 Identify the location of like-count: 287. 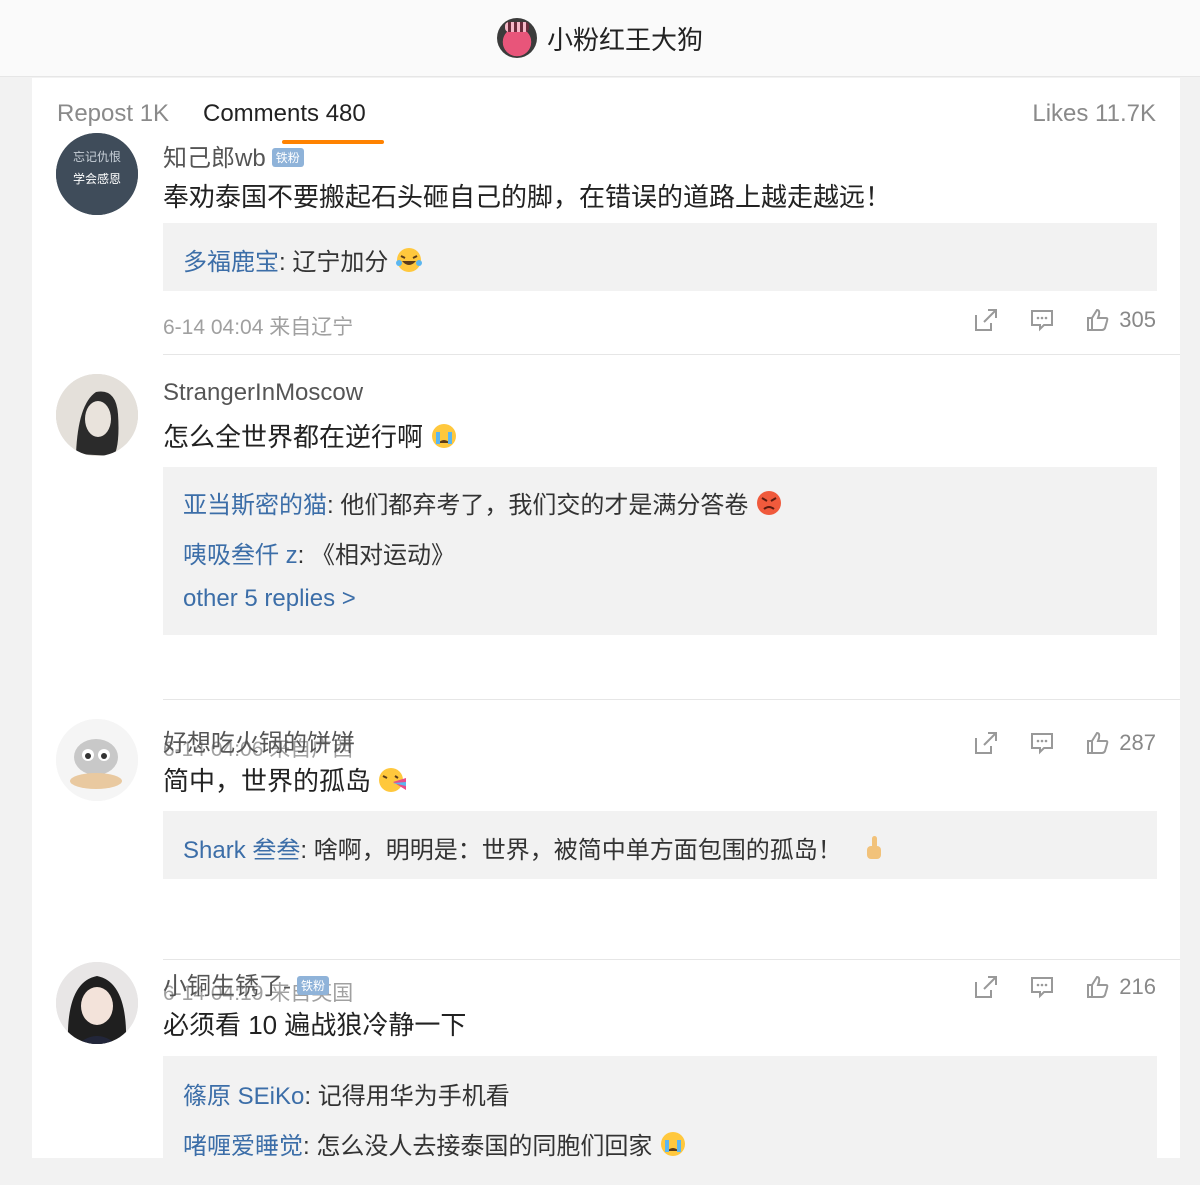
(1137, 742).